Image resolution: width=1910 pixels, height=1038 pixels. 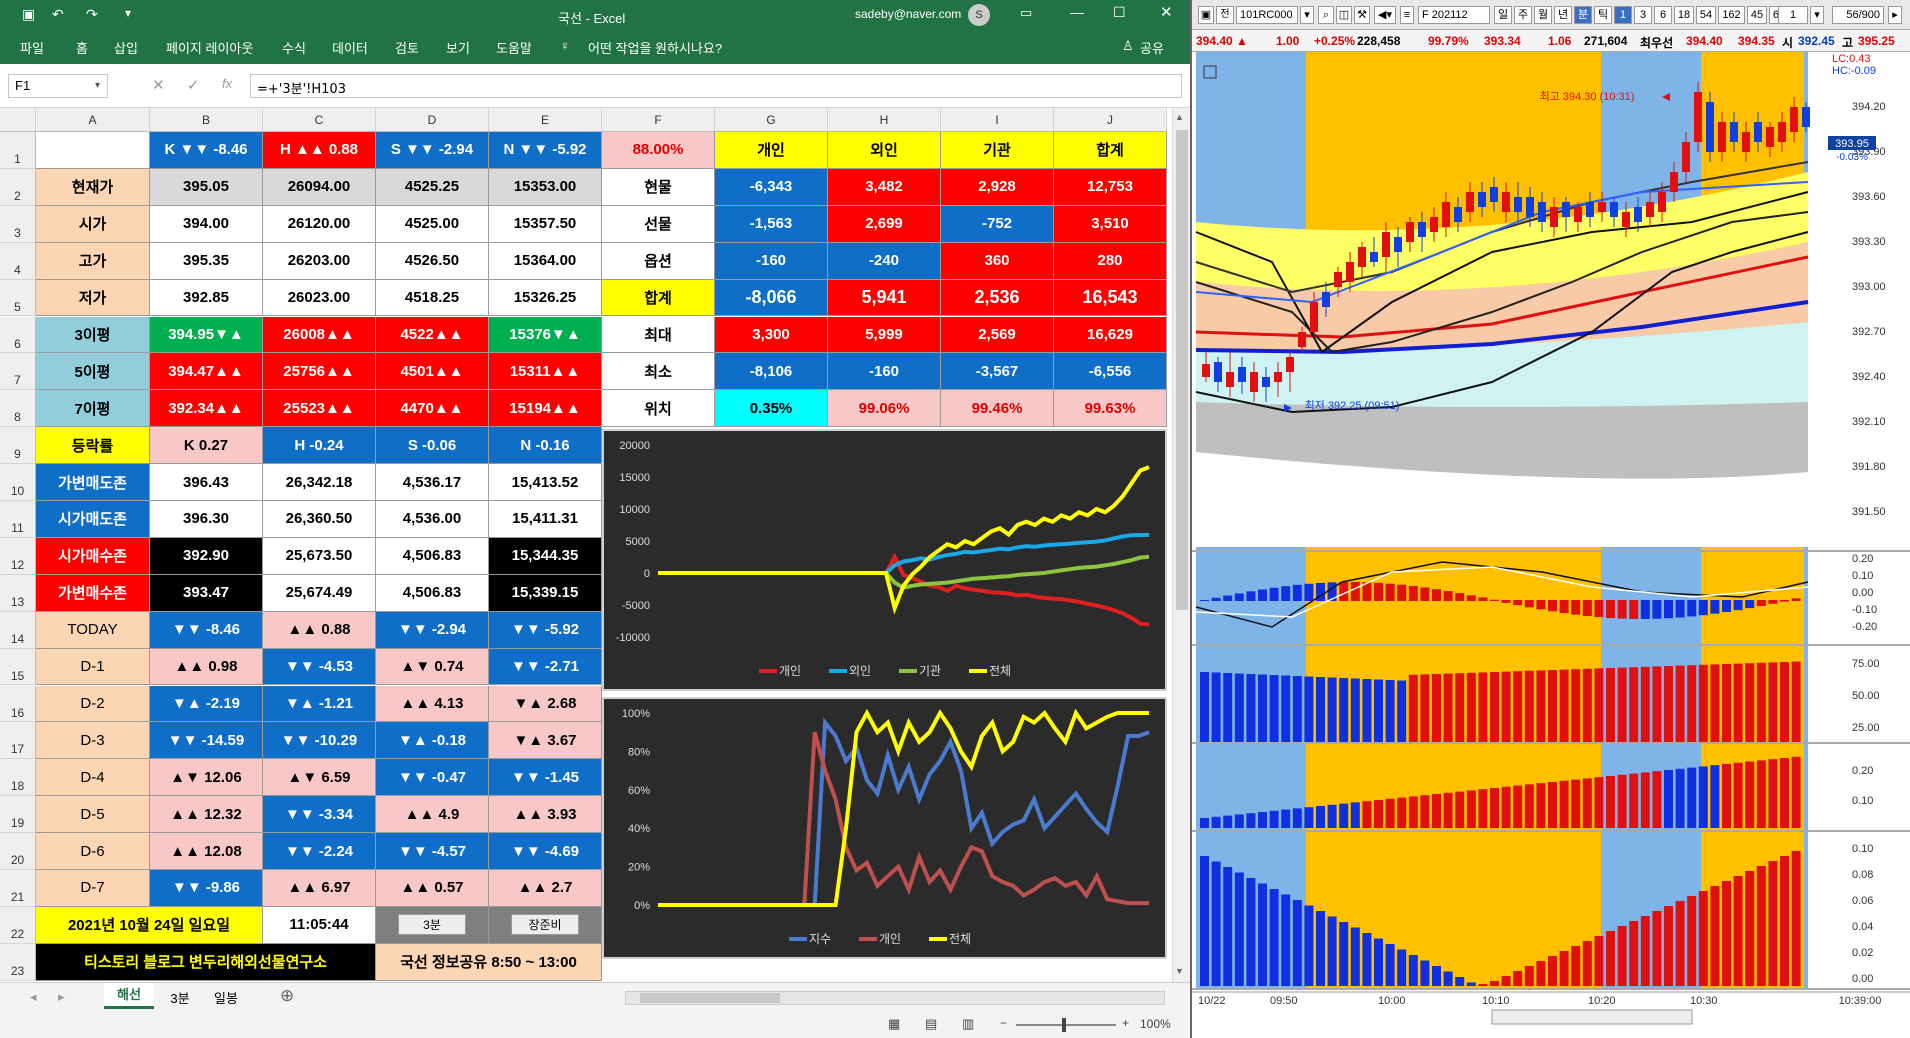 What do you see at coordinates (206, 630) in the screenshot?
I see `cell-b14: ▼▼ -8.46` at bounding box center [206, 630].